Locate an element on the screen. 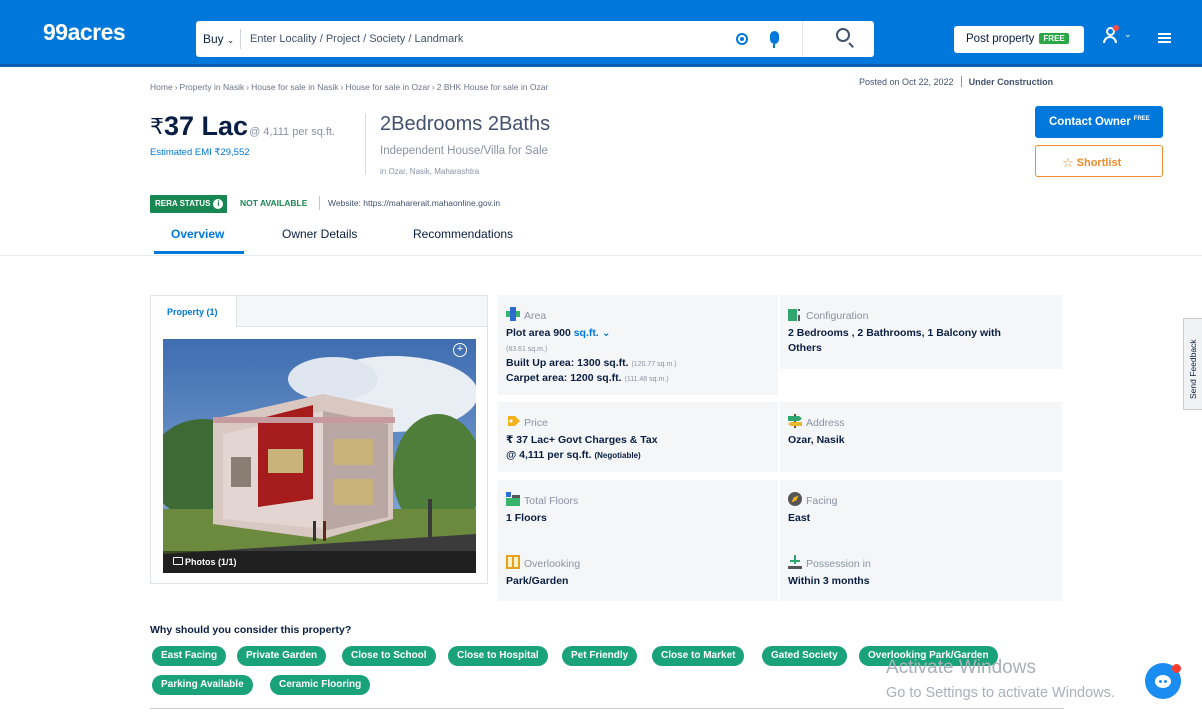 This screenshot has width=1202, height=723. price-label: Price is located at coordinates (536, 423).